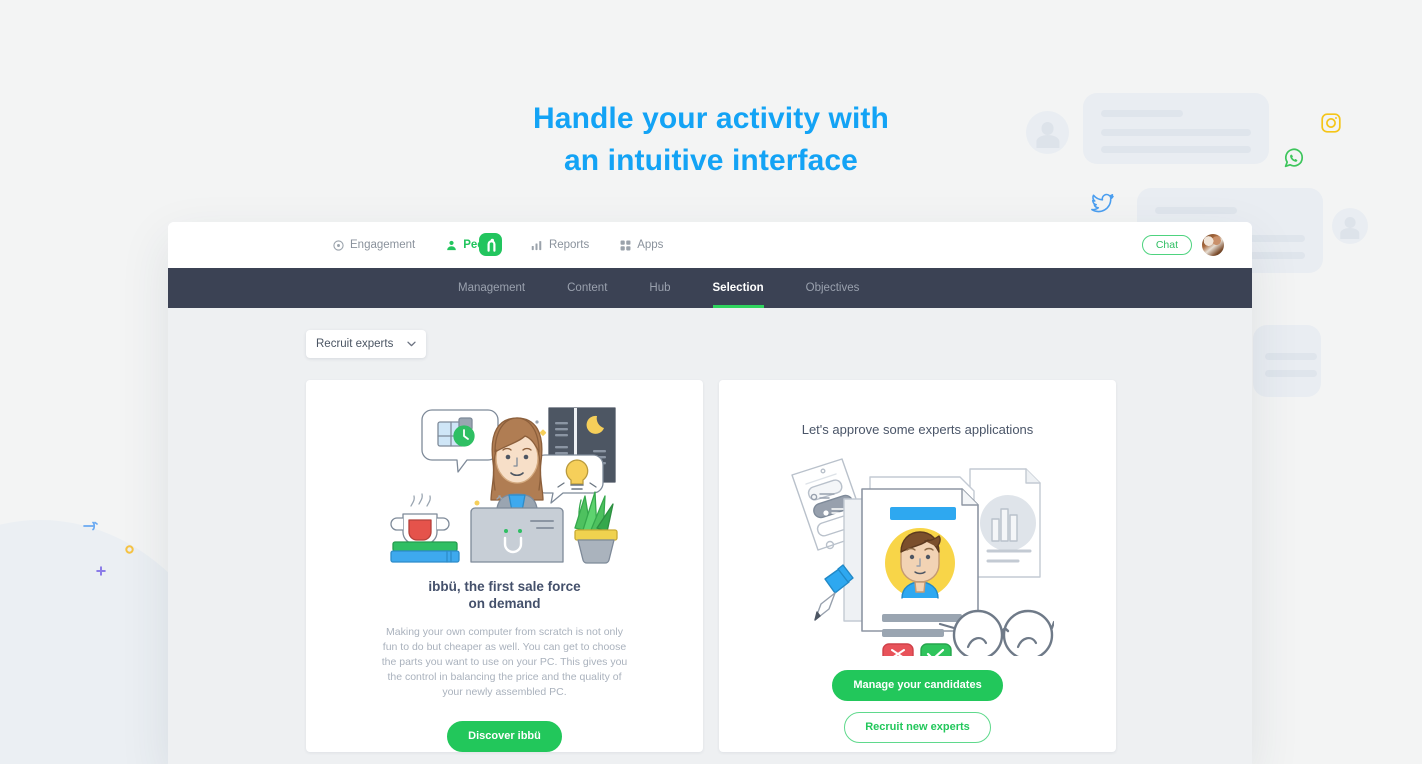 Image resolution: width=1422 pixels, height=764 pixels. What do you see at coordinates (504, 736) in the screenshot?
I see `discover-ibbu-button: Discover ibbü` at bounding box center [504, 736].